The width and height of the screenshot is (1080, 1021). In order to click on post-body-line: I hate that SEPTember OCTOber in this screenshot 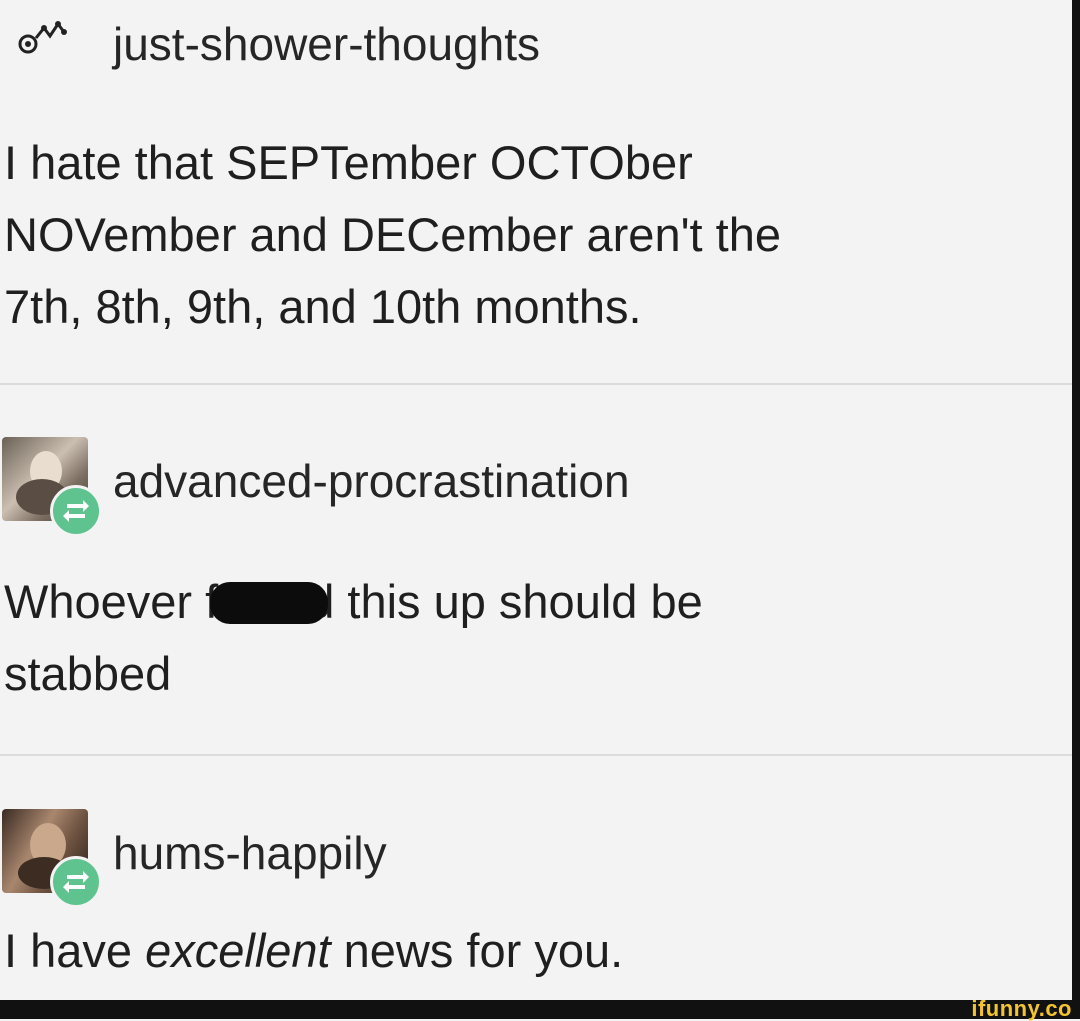, I will do `click(348, 162)`.